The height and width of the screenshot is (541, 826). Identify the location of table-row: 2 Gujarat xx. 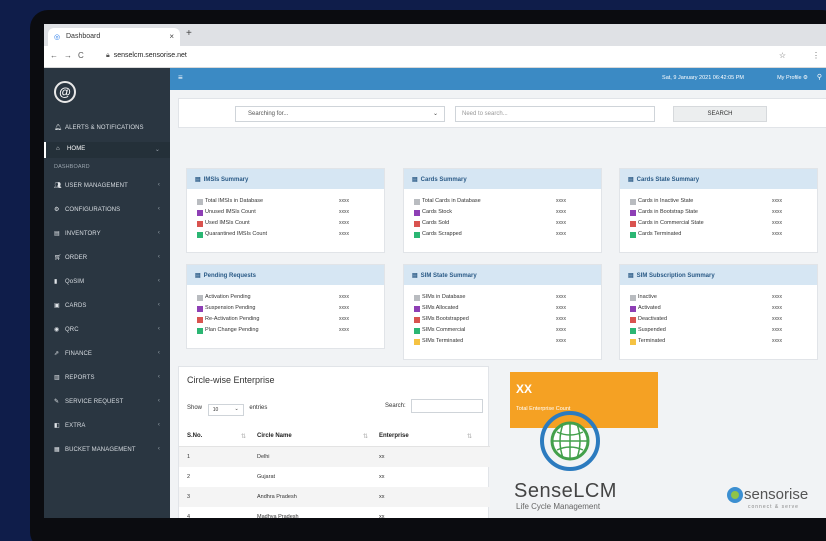
(334, 477).